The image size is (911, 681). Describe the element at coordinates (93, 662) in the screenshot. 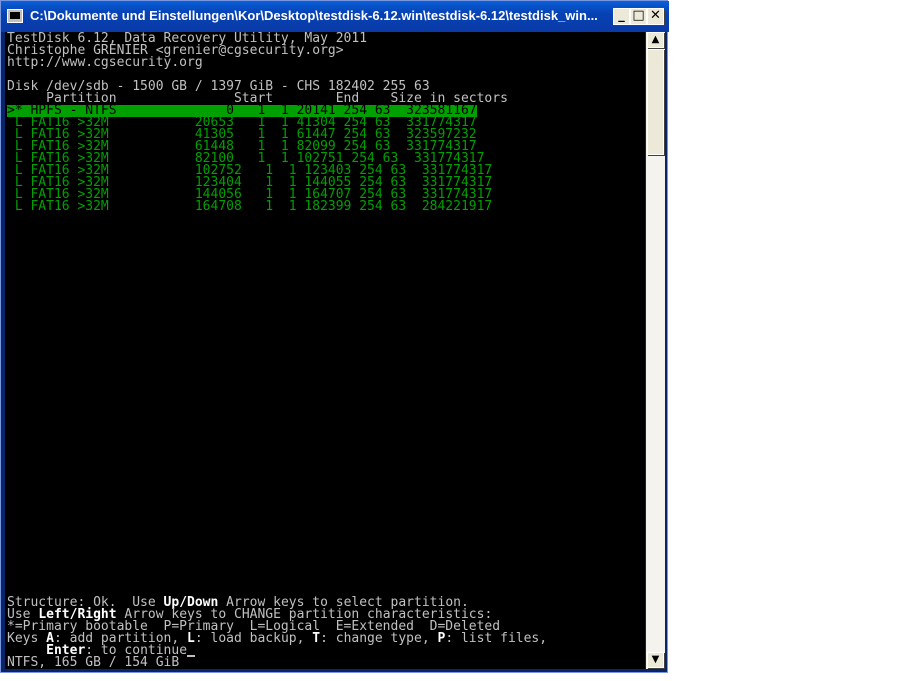

I see `selected-partition-size: NTFS, 165 GB / 154 GiB` at that location.